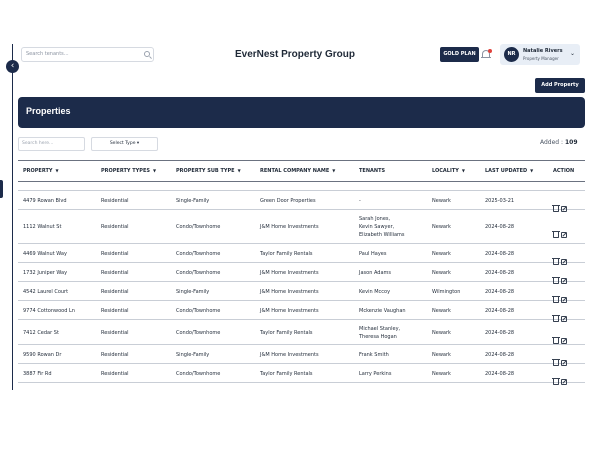  I want to click on plan-badge: GOLD PLAN, so click(459, 54).